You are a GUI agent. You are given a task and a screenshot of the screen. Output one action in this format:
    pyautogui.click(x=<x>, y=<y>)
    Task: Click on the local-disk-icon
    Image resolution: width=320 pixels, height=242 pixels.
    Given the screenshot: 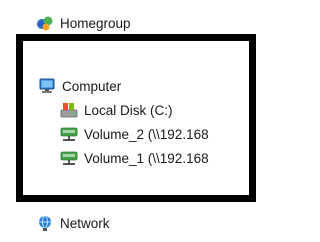 What is the action you would take?
    pyautogui.click(x=69, y=110)
    